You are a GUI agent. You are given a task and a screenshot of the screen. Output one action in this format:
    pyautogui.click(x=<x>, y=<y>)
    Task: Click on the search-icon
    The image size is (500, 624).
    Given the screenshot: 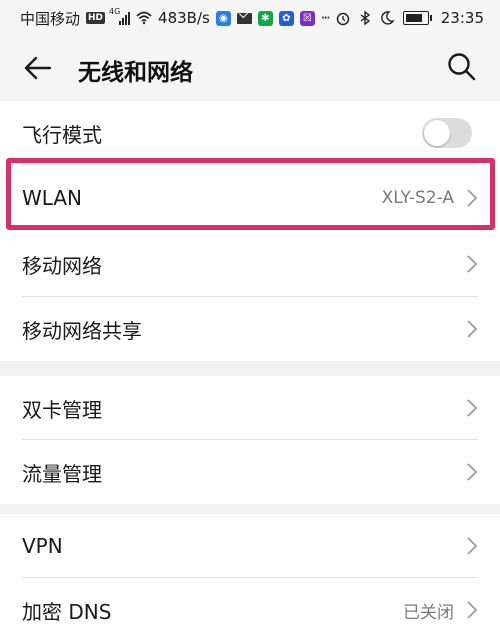 What is the action you would take?
    pyautogui.click(x=462, y=67)
    